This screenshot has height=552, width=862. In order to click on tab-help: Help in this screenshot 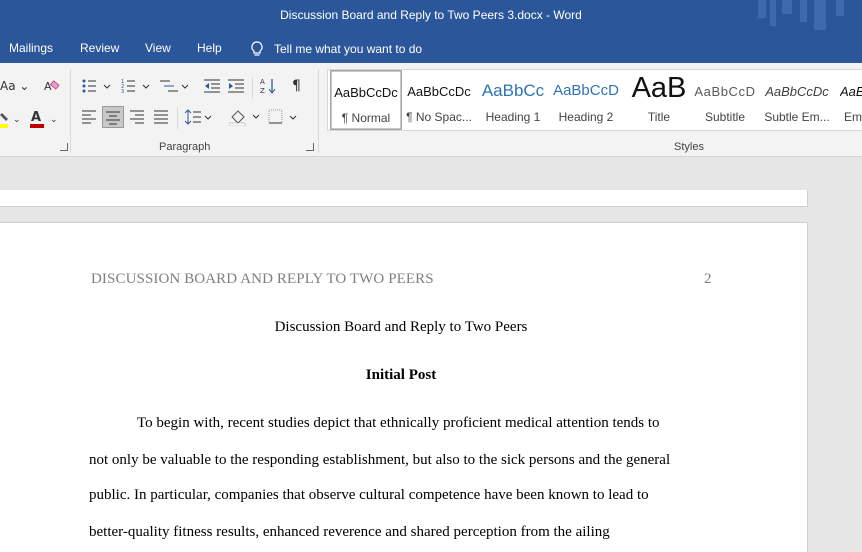, I will do `click(209, 48)`.